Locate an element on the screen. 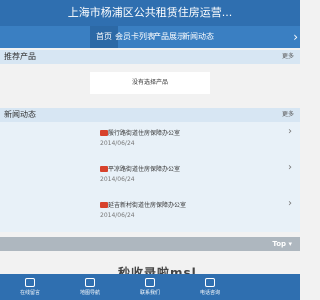 The height and width of the screenshot is (300, 320). news-title: 平凉路街道住房保障办公室 is located at coordinates (144, 169).